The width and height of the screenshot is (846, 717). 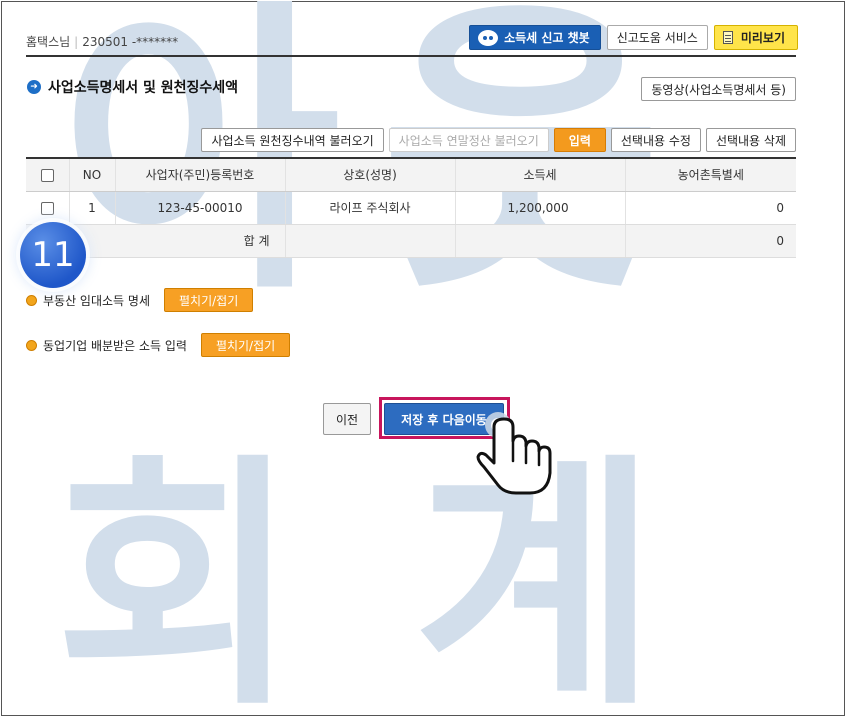 What do you see at coordinates (369, 208) in the screenshot?
I see `cell-name: 라이프 주식회사` at bounding box center [369, 208].